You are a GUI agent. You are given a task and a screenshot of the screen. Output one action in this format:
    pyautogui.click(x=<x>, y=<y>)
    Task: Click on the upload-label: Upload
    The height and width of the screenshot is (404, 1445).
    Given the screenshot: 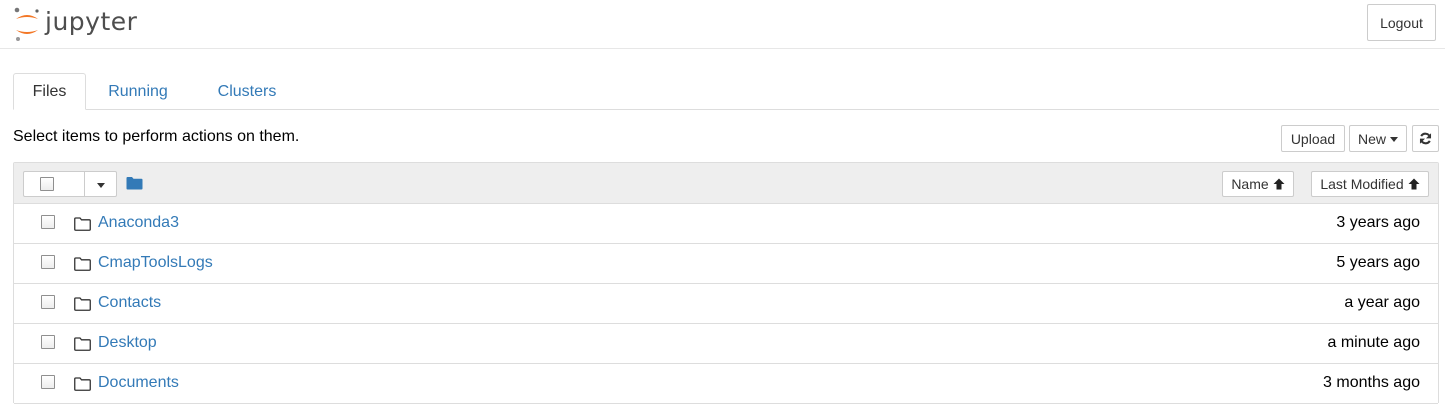 What is the action you would take?
    pyautogui.click(x=1313, y=138)
    